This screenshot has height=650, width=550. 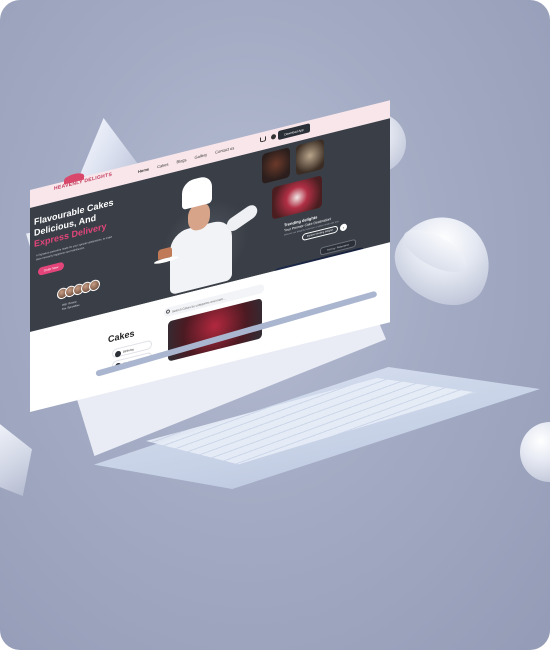 I want to click on filter-label: Birthday, so click(x=129, y=350).